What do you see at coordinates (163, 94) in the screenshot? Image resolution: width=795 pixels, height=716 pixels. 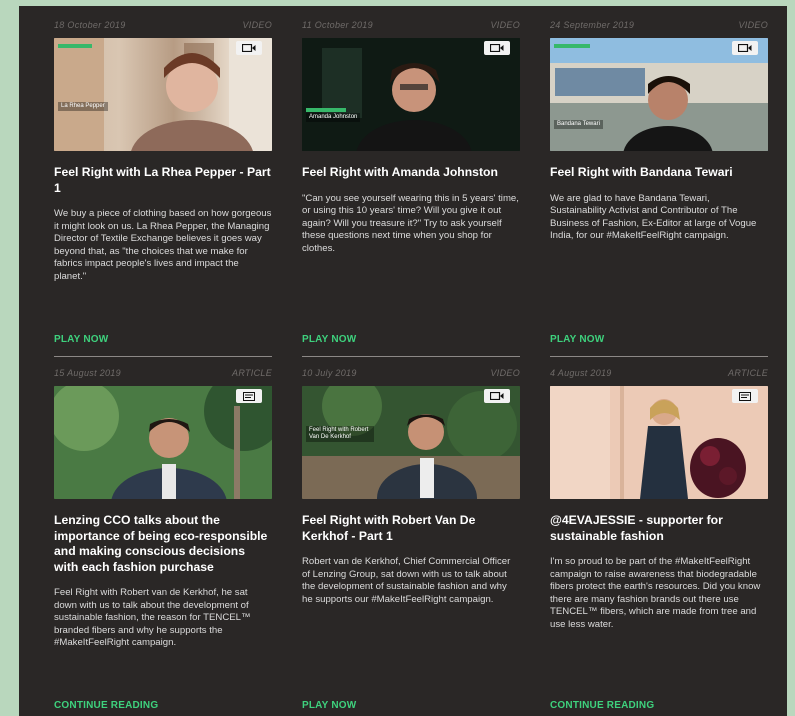 I see `video-thumbnail: La Rhea Pepper` at bounding box center [163, 94].